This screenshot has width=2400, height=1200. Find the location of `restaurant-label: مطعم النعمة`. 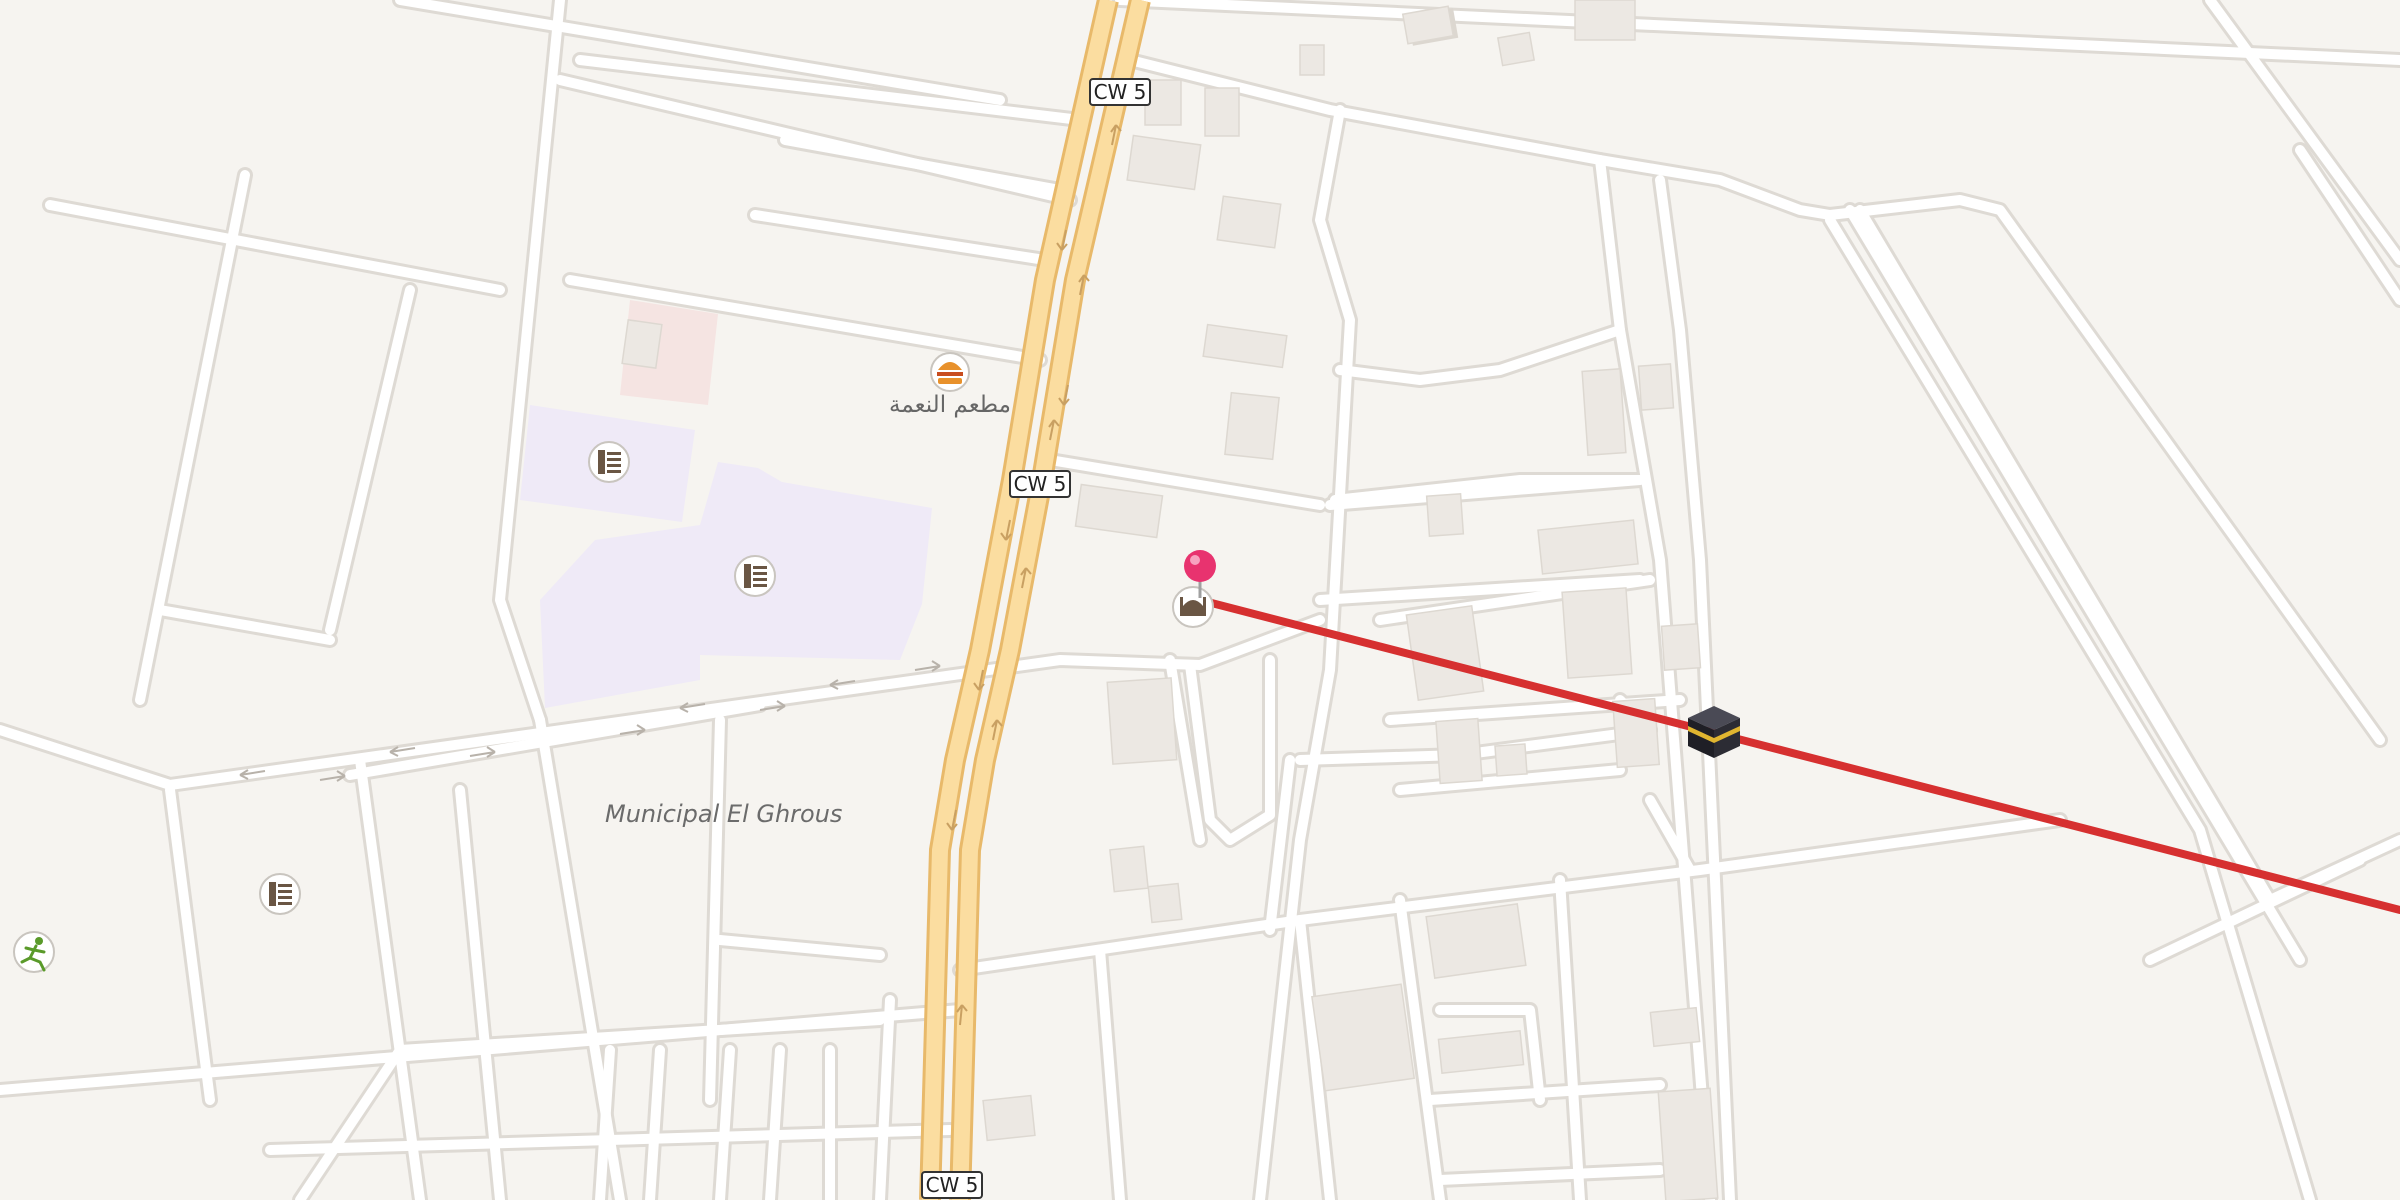

restaurant-label: مطعم النعمة is located at coordinates (950, 405).